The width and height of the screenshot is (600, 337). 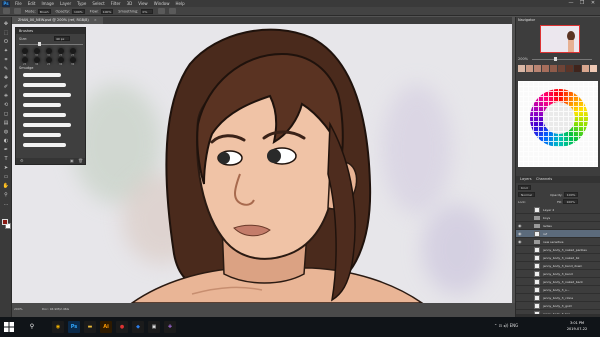 I want to click on menu-filter: Filter, so click(x=116, y=3).